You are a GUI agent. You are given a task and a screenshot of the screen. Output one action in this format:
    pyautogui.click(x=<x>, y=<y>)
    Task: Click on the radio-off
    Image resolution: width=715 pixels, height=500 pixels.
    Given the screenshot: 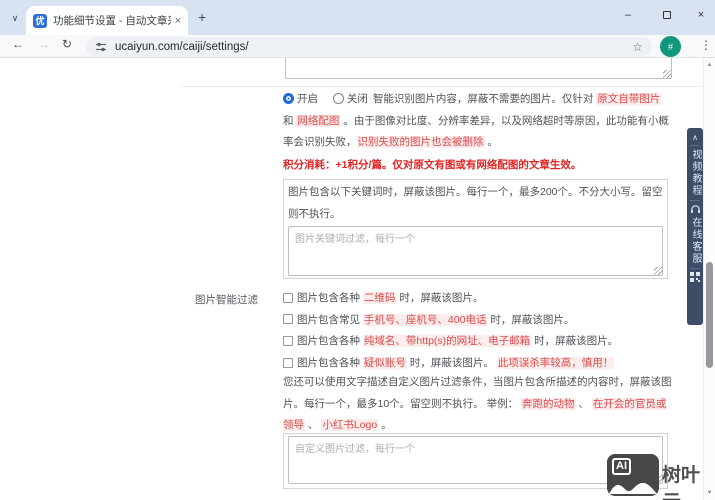 What is the action you would take?
    pyautogui.click(x=338, y=98)
    